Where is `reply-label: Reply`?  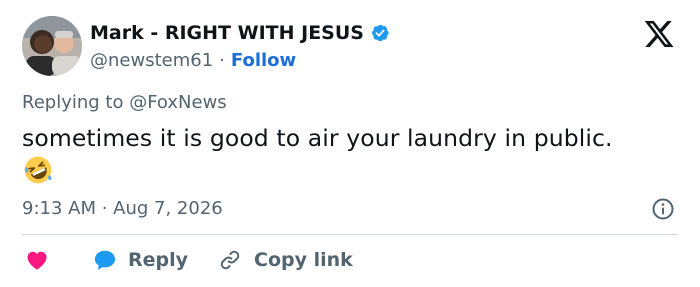
reply-label: Reply is located at coordinates (158, 260).